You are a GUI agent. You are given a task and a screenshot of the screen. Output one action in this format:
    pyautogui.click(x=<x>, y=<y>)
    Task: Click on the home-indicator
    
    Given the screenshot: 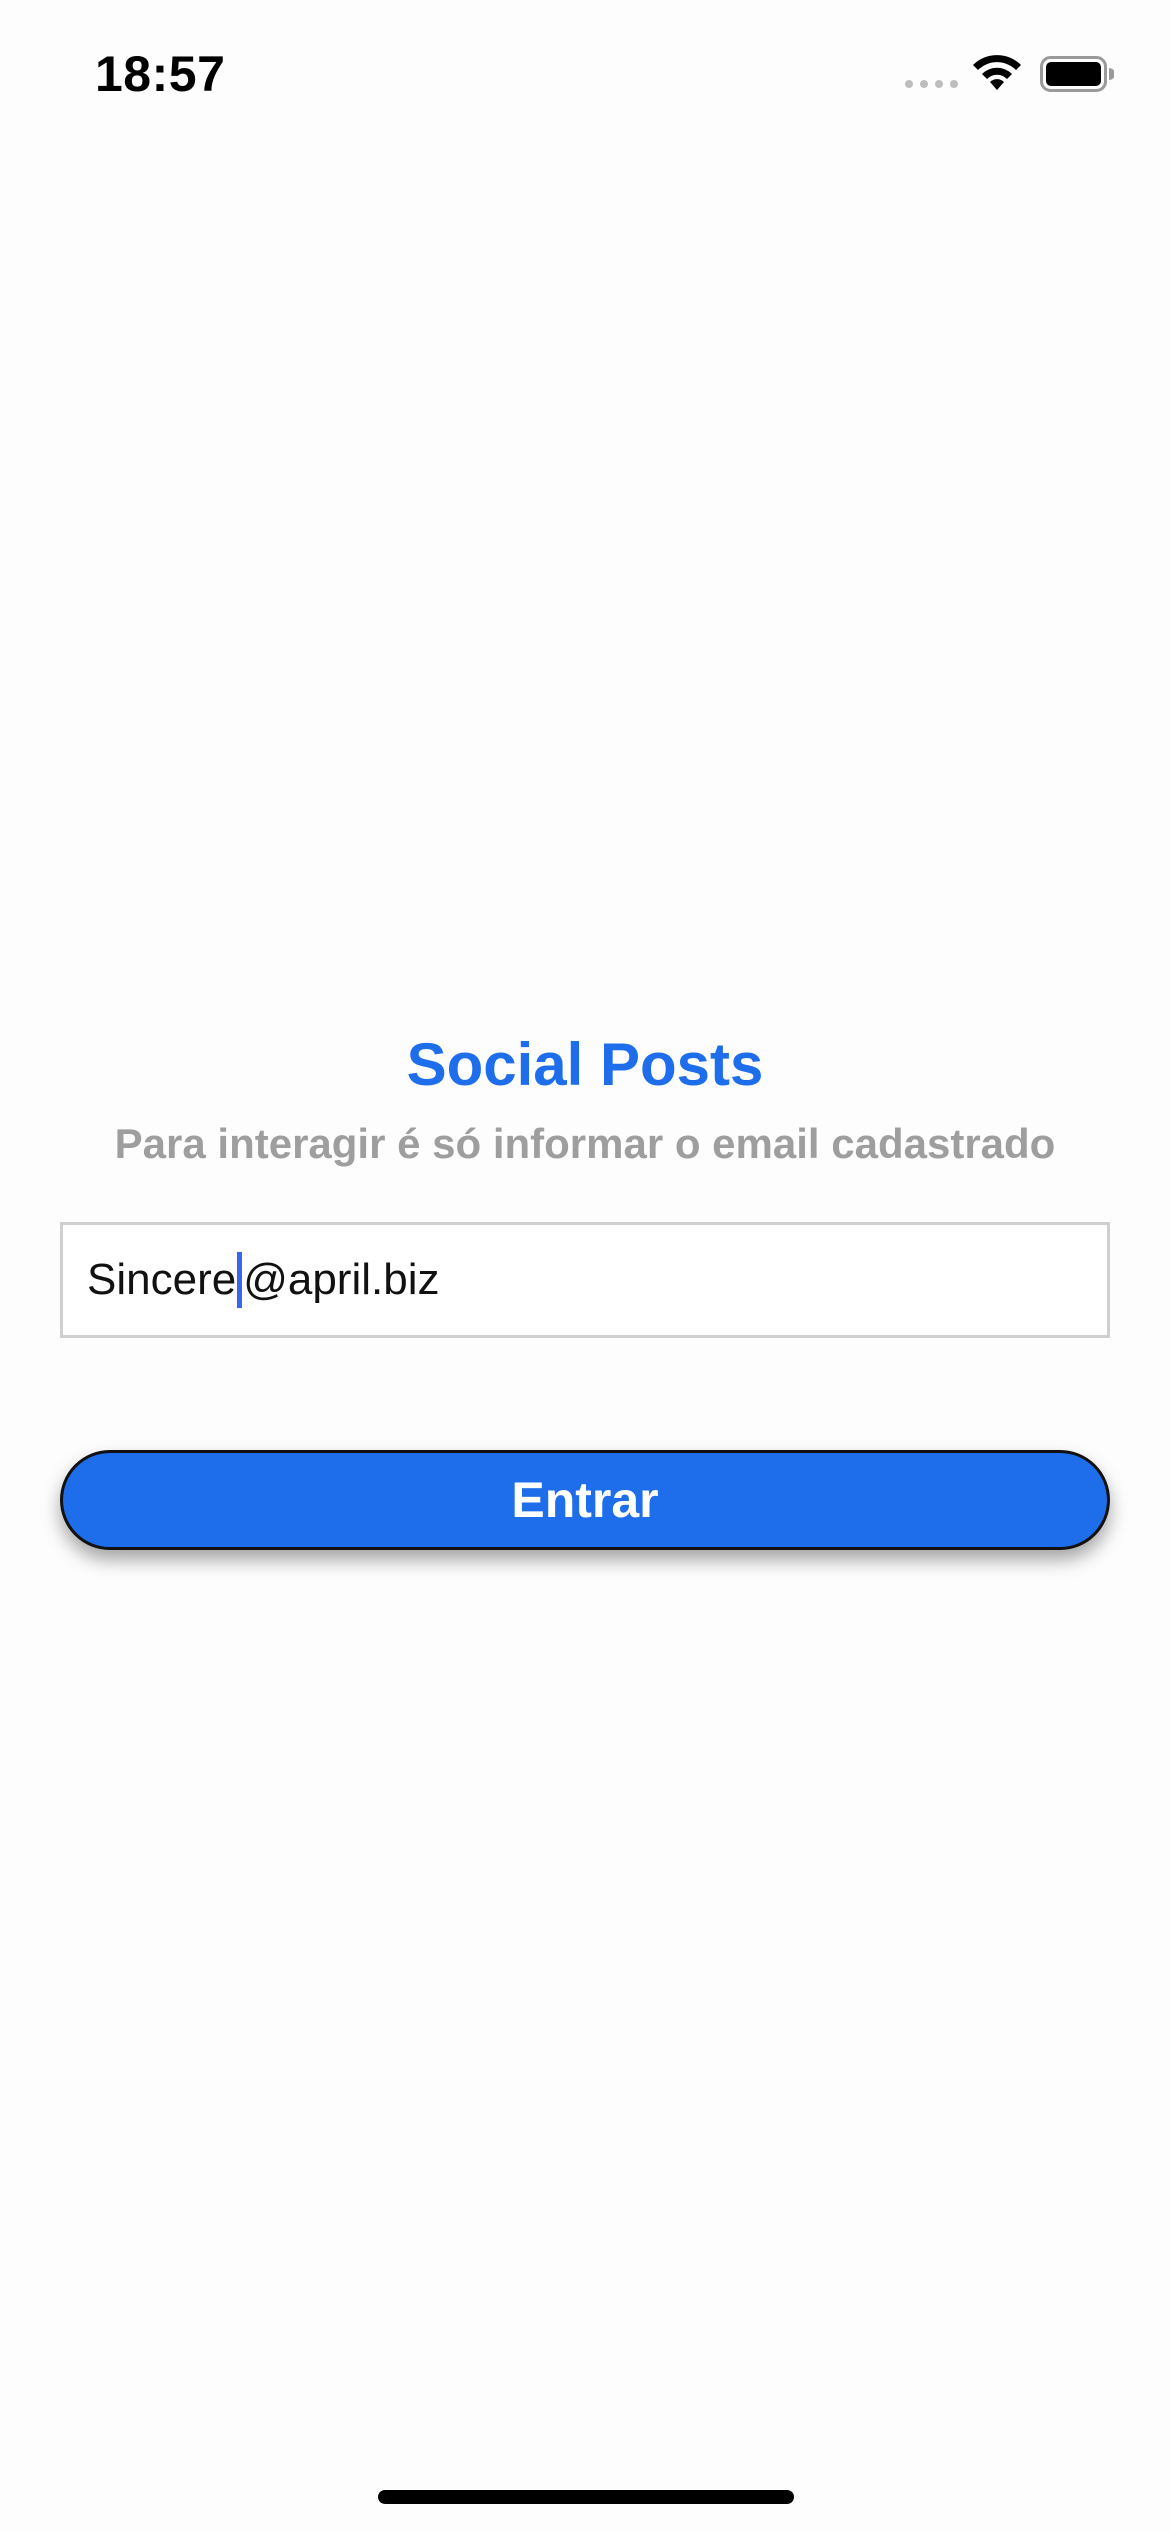 What is the action you would take?
    pyautogui.click(x=586, y=2497)
    